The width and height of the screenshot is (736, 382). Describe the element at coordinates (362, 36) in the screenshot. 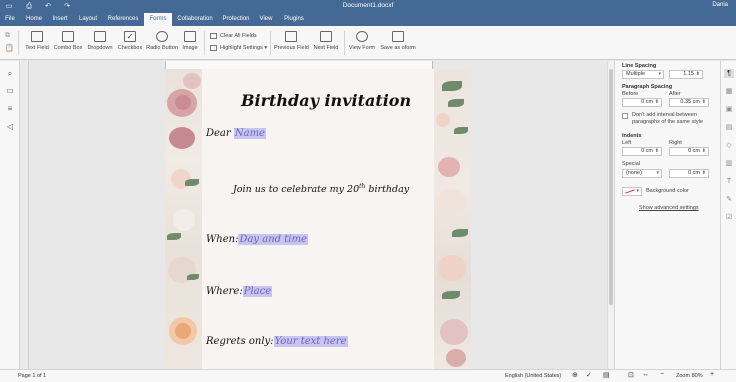

I see `eye-icon` at that location.